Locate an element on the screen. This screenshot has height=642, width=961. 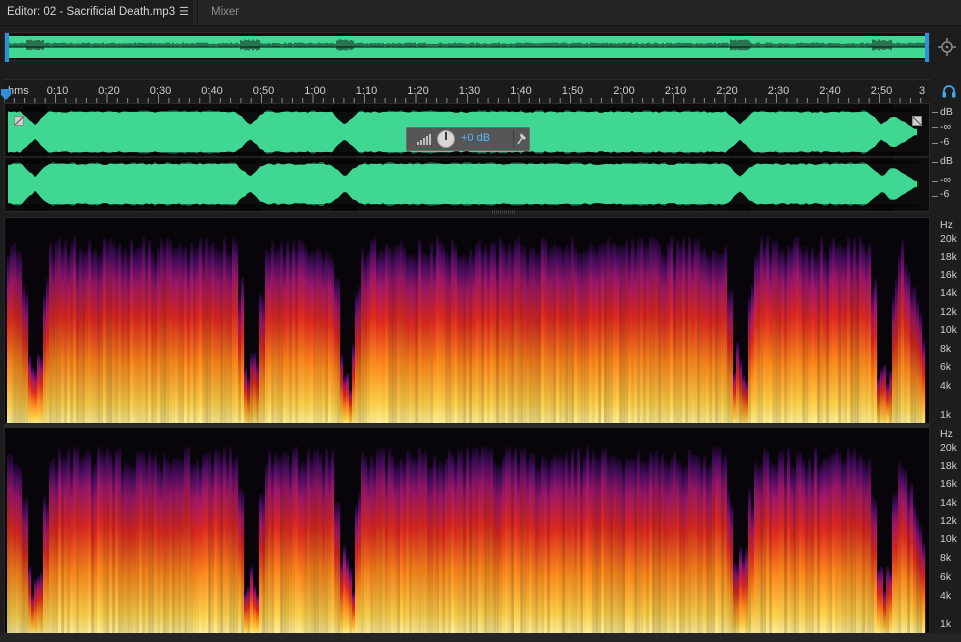
hz-label: 16k is located at coordinates (948, 275).